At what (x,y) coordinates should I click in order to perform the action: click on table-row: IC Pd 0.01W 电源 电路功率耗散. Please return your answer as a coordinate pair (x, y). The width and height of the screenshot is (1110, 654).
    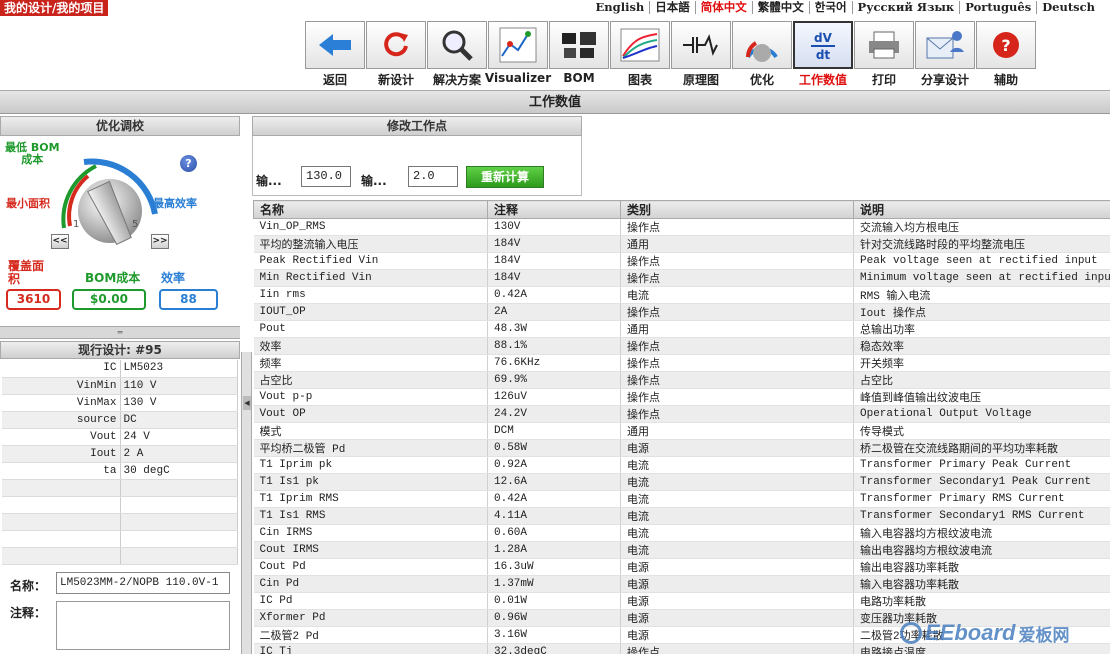
    Looking at the image, I should click on (681, 601).